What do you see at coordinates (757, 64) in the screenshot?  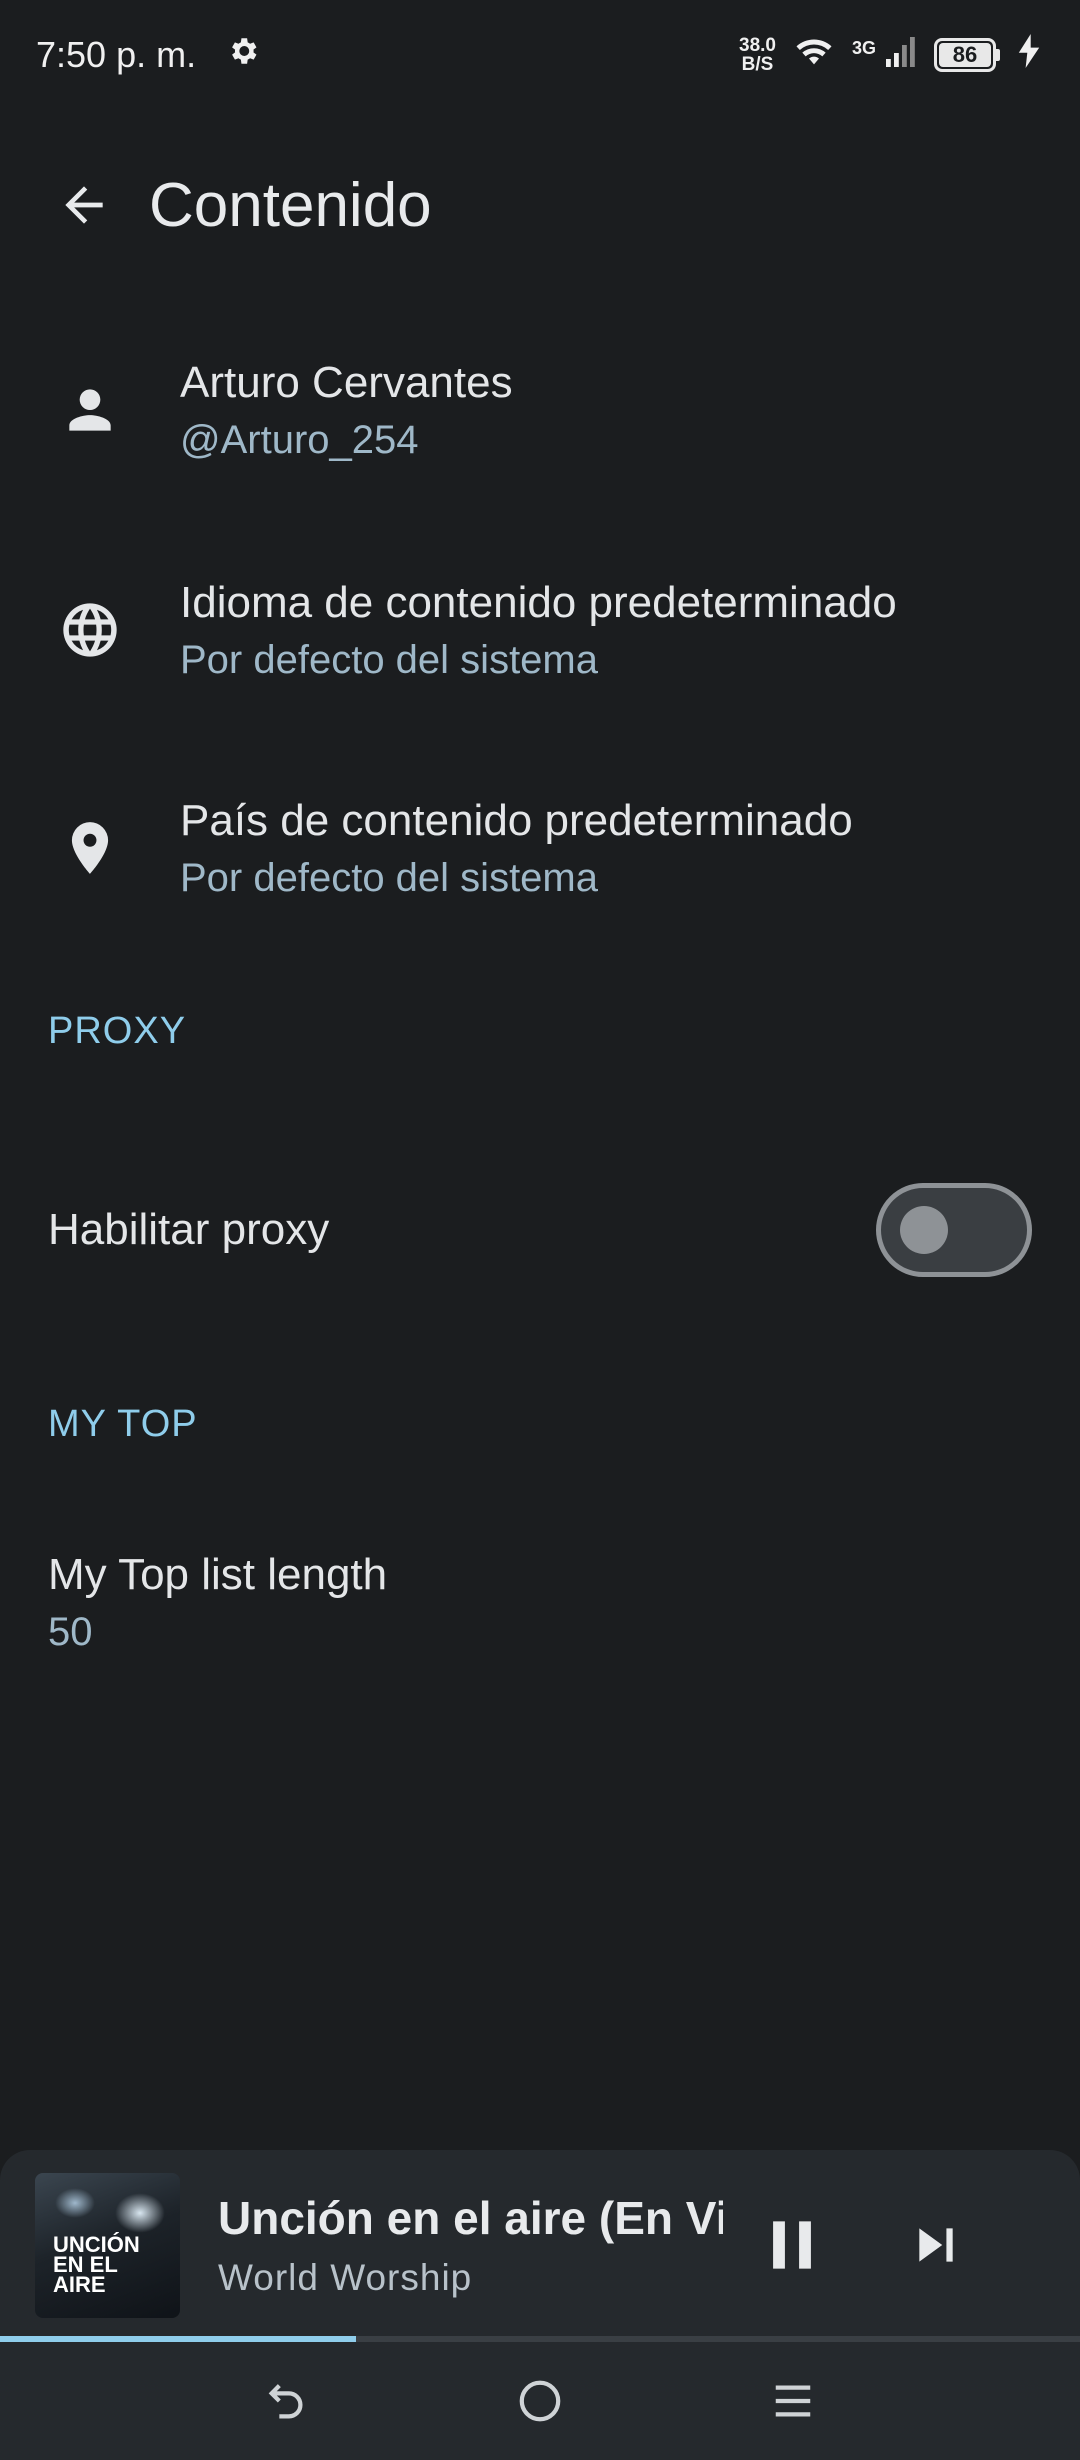 I see `speed-unit: B/S` at bounding box center [757, 64].